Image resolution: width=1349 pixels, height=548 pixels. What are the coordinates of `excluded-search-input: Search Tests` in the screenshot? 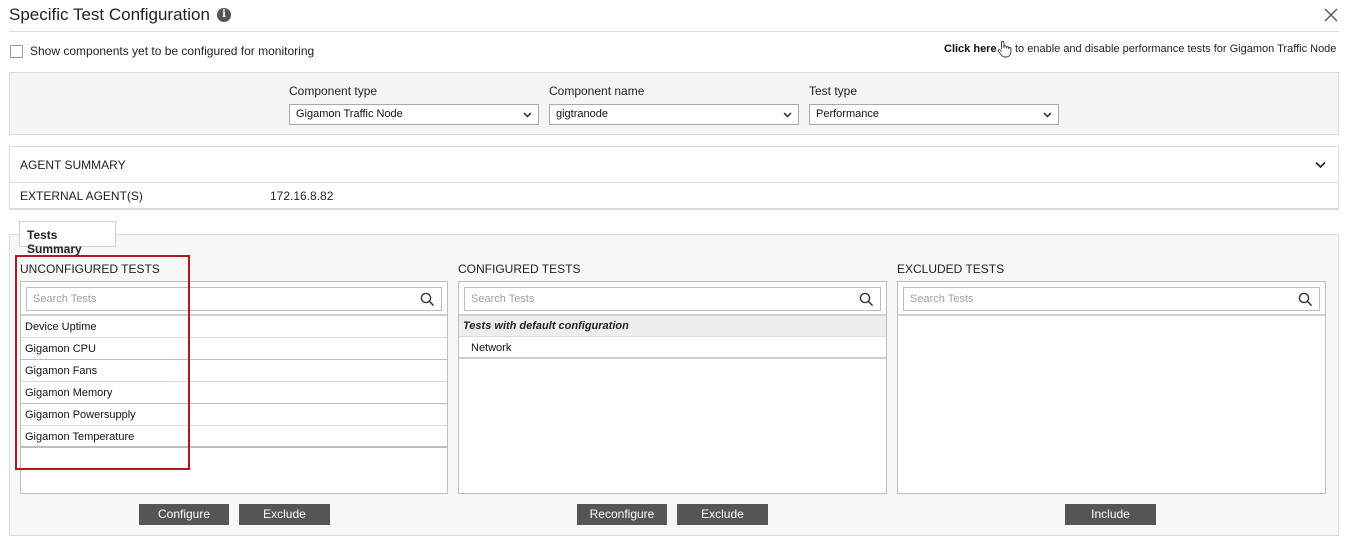 It's located at (1111, 299).